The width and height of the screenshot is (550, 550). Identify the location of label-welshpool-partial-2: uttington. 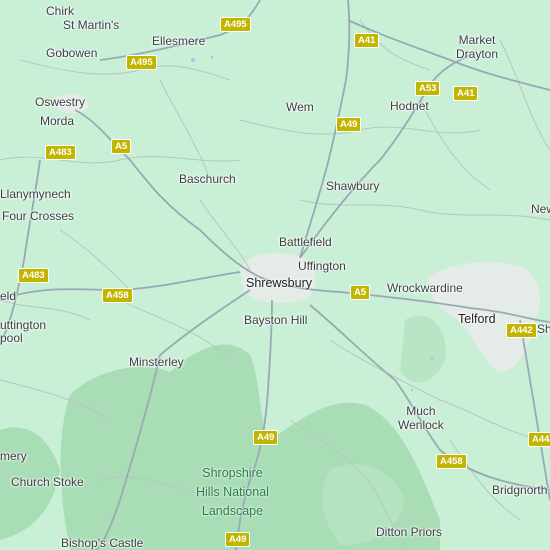
(23, 325).